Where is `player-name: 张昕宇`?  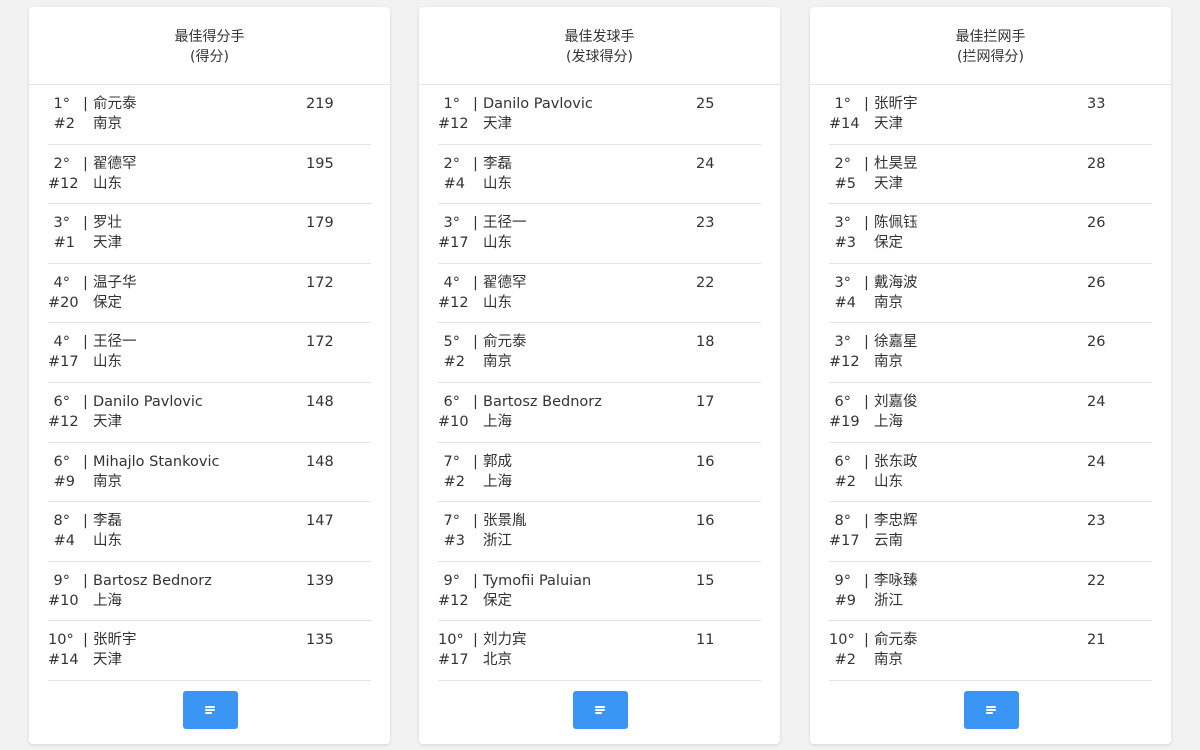
player-name: 张昕宇 is located at coordinates (896, 104).